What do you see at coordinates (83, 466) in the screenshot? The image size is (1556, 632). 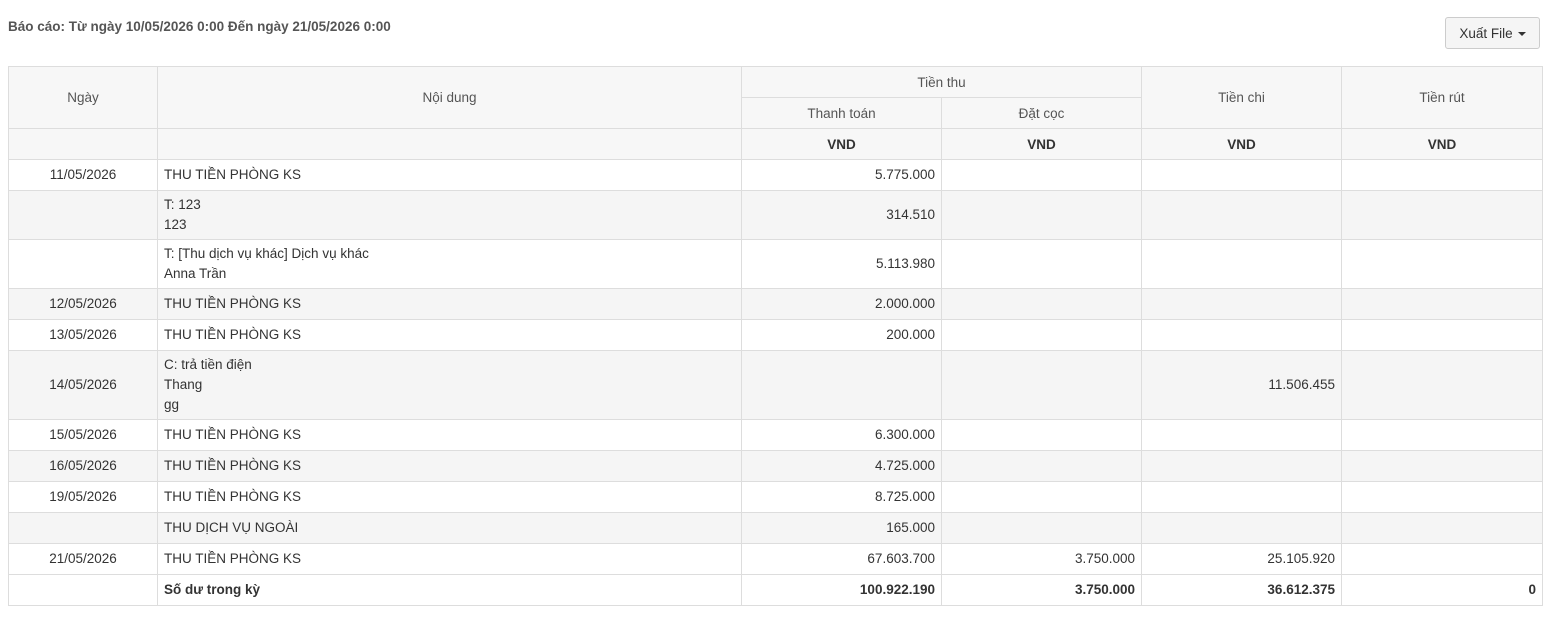 I see `cell-date: 16/05/2026` at bounding box center [83, 466].